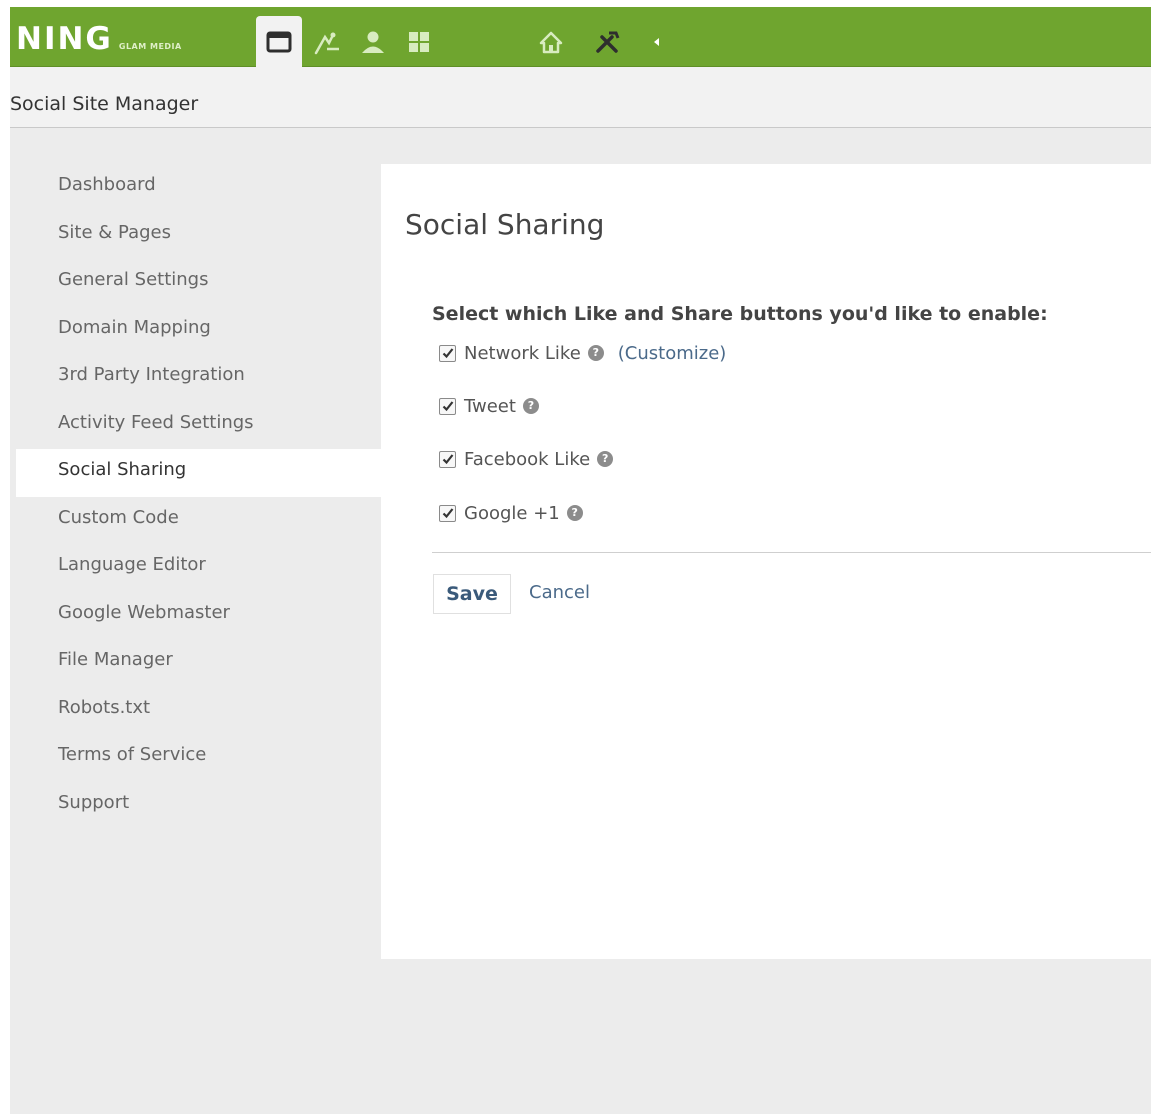 The image size is (1151, 1114). Describe the element at coordinates (198, 711) in the screenshot. I see `sidebar-item-robots-txt: Robots.txt` at that location.